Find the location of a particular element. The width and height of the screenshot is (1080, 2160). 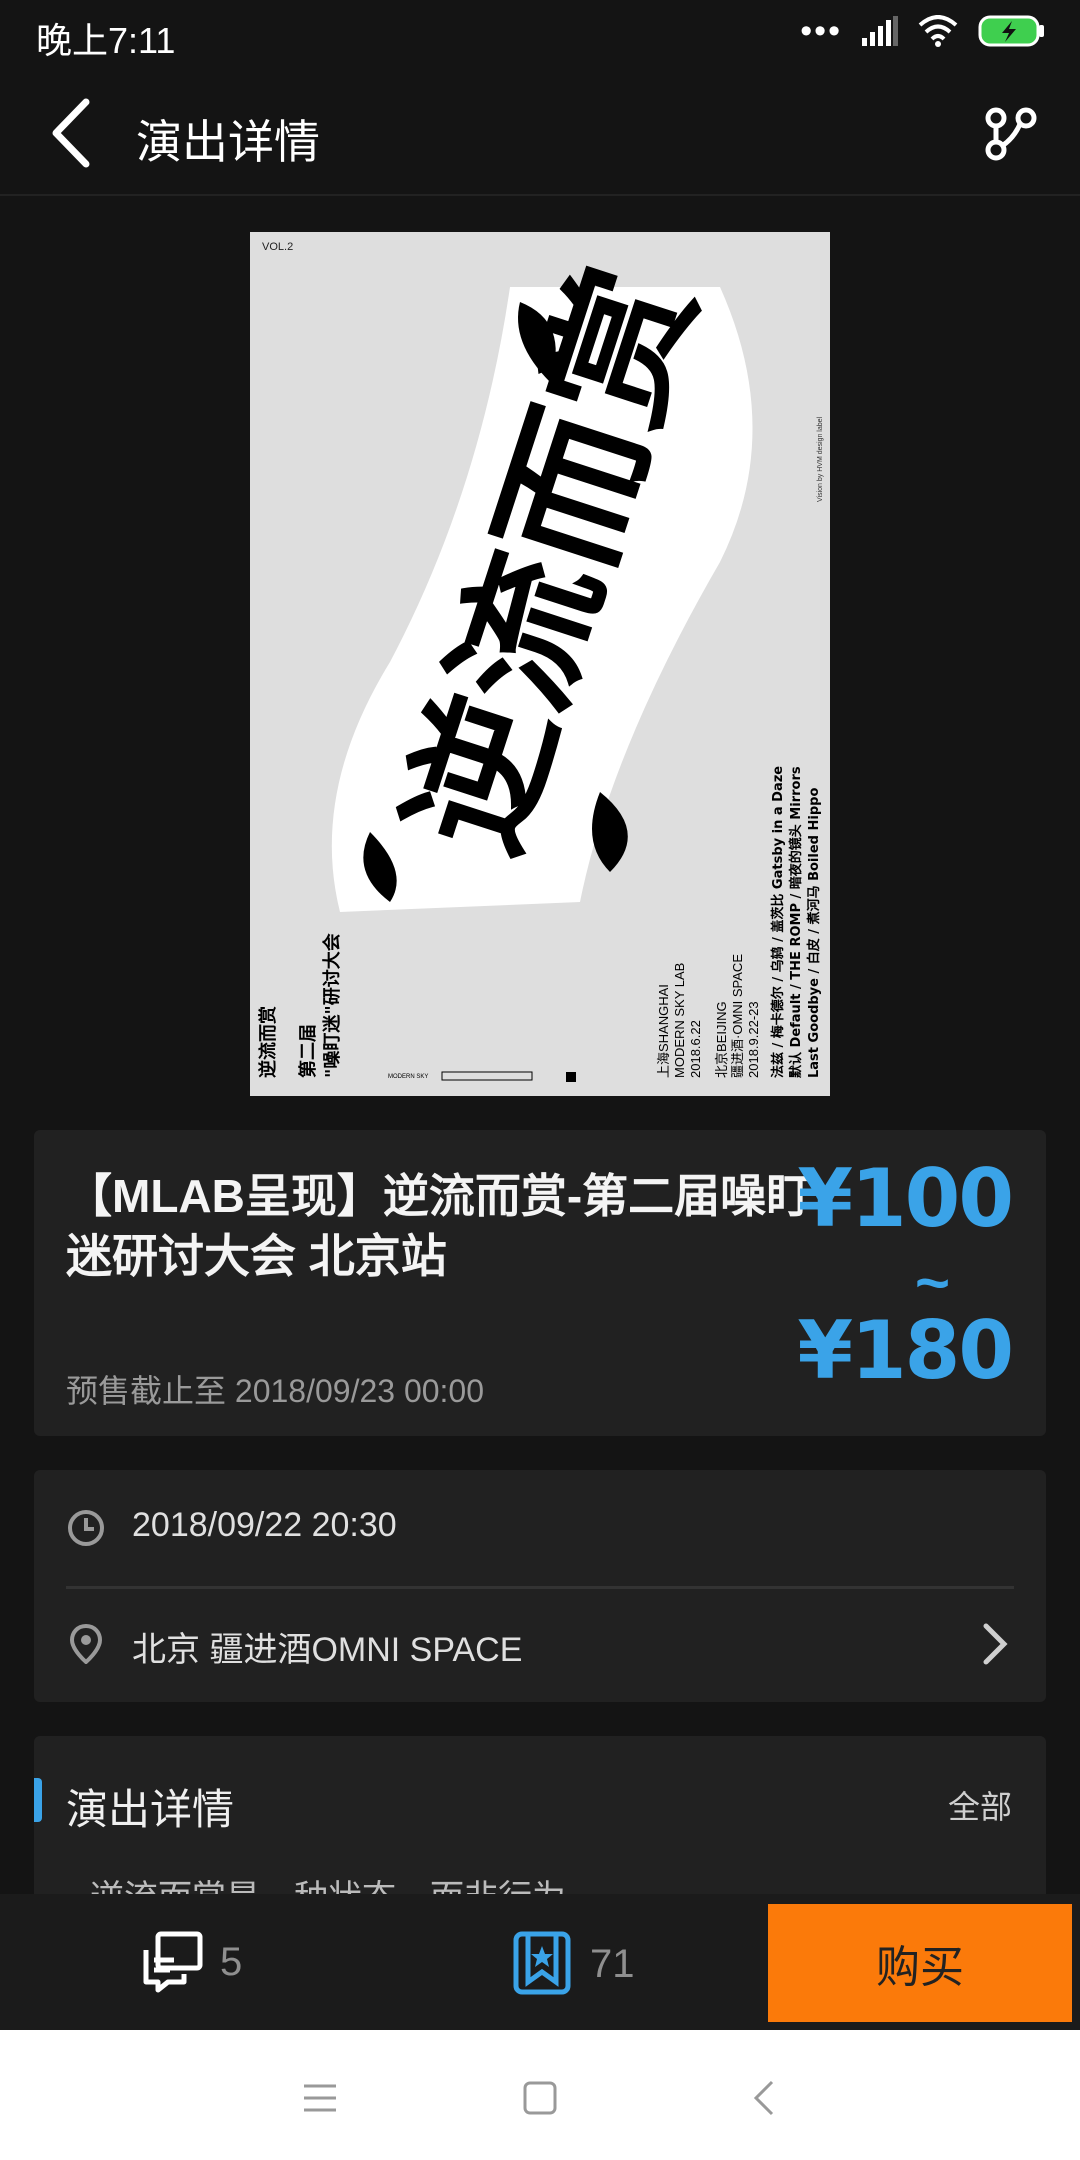

time-venue-card: 2018/09/22 20:30 北京 疆进酒OMNI SPACE is located at coordinates (540, 1586).